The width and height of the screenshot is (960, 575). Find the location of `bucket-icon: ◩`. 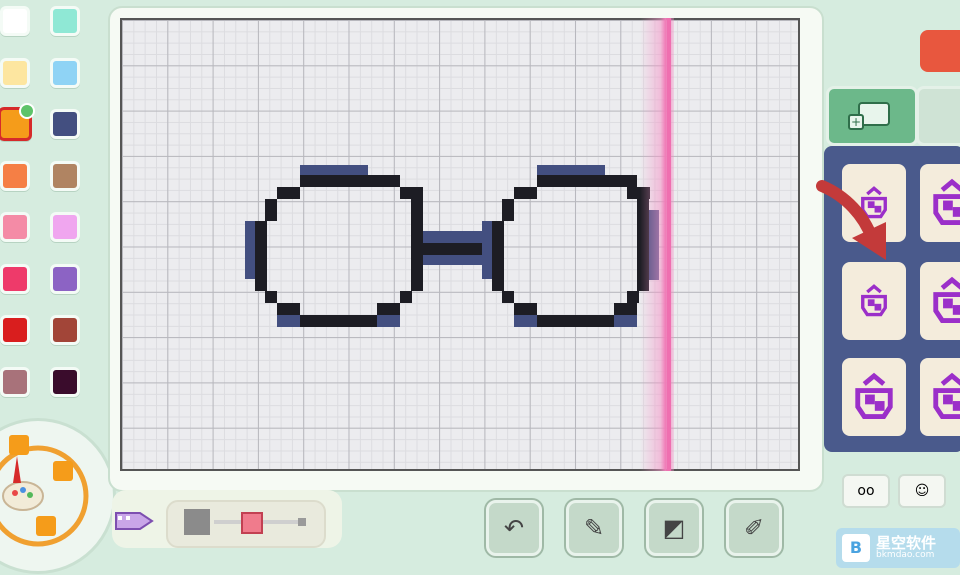

bucket-icon: ◩ is located at coordinates (674, 528).